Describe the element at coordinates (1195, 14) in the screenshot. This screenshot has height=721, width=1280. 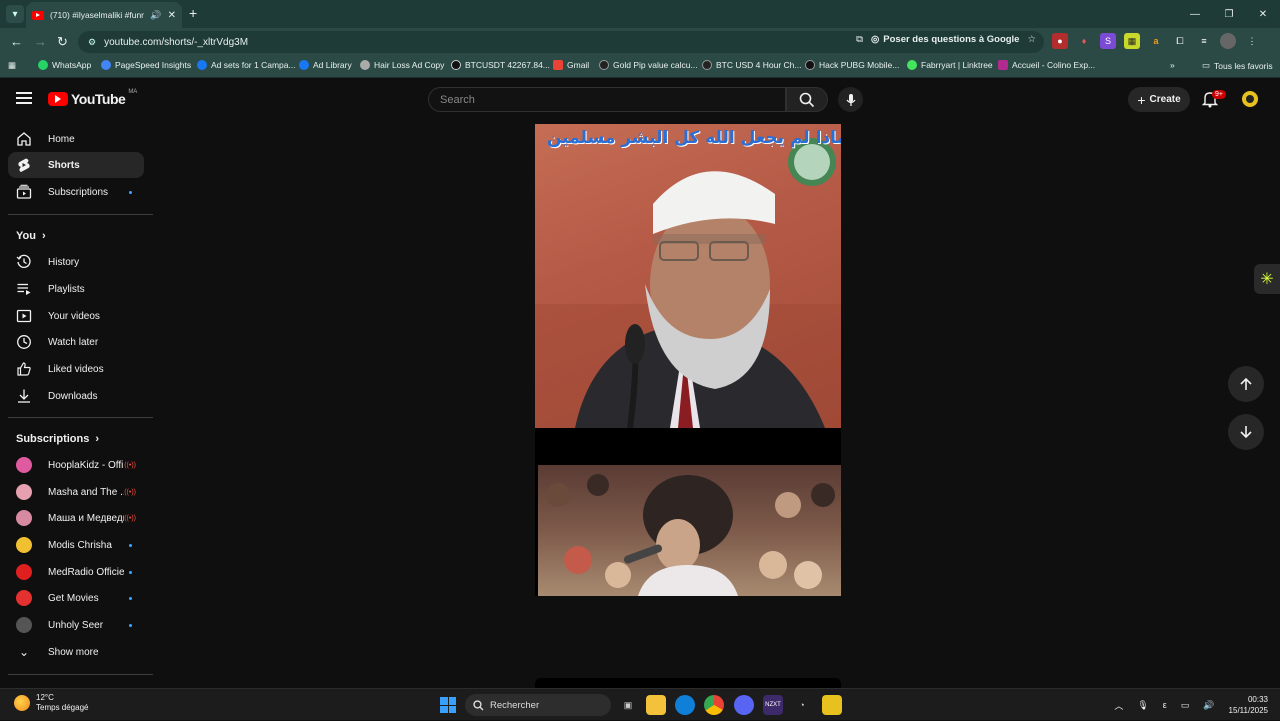
I see `minimize-button: —` at that location.